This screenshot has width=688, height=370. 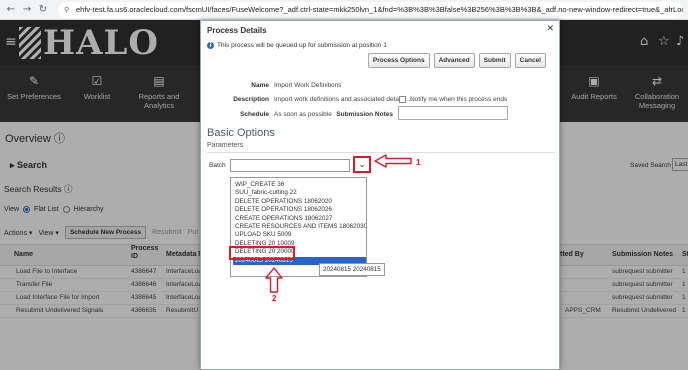 What do you see at coordinates (352, 269) in the screenshot?
I see `option-tooltip: 20240815 20240815` at bounding box center [352, 269].